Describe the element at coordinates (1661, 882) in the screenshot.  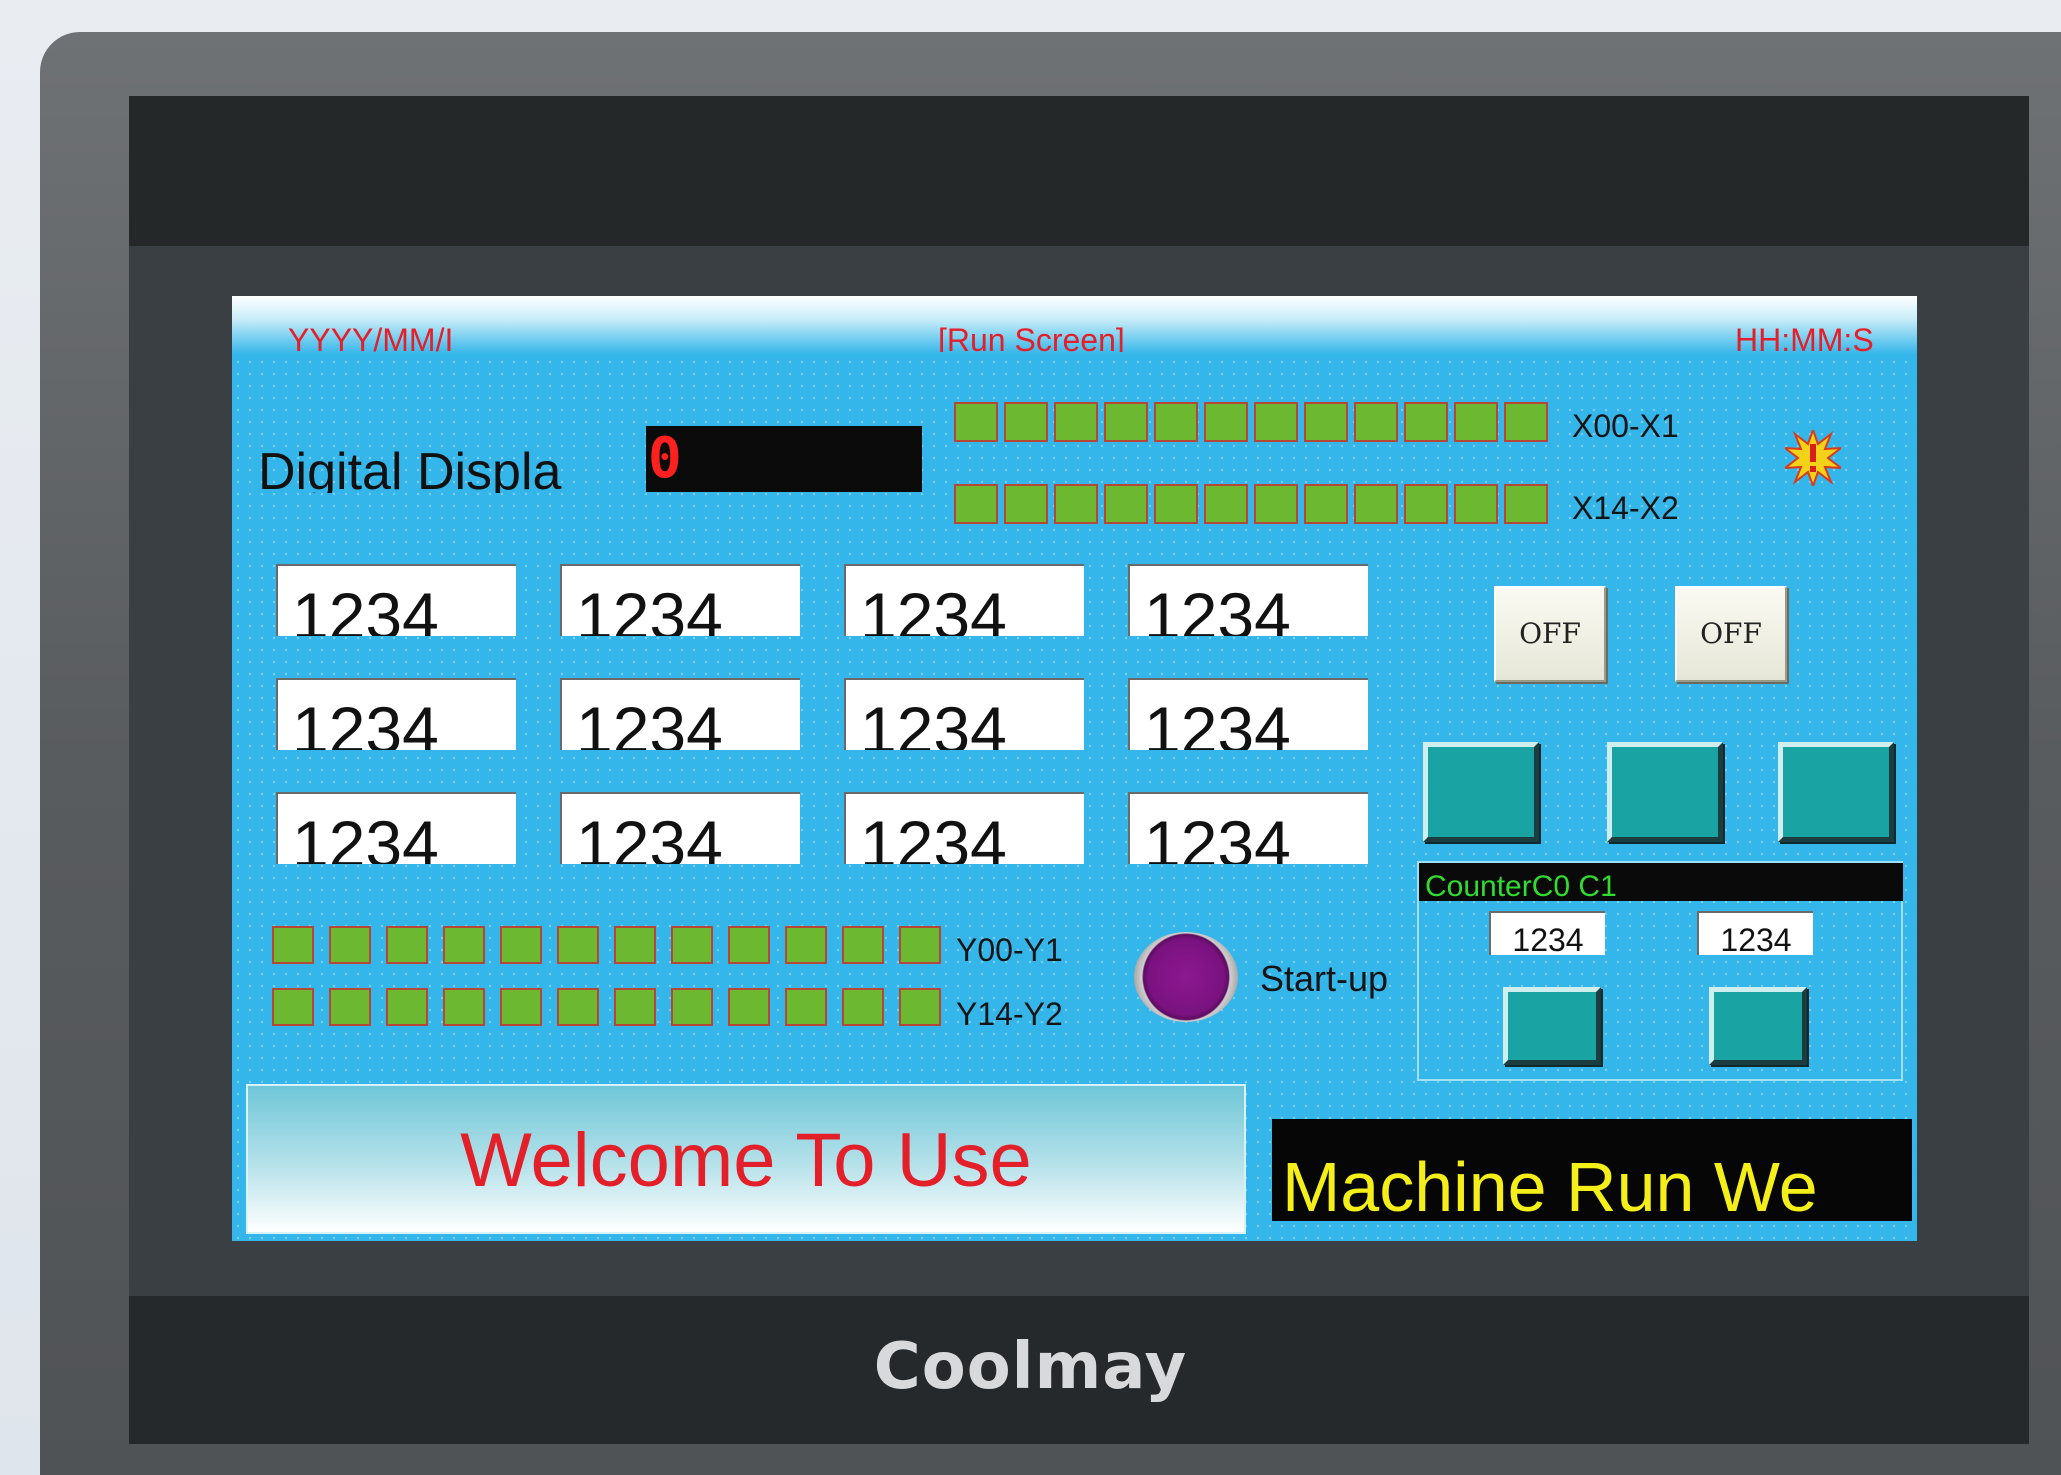
I see `counter-title: CounterC0 C1` at that location.